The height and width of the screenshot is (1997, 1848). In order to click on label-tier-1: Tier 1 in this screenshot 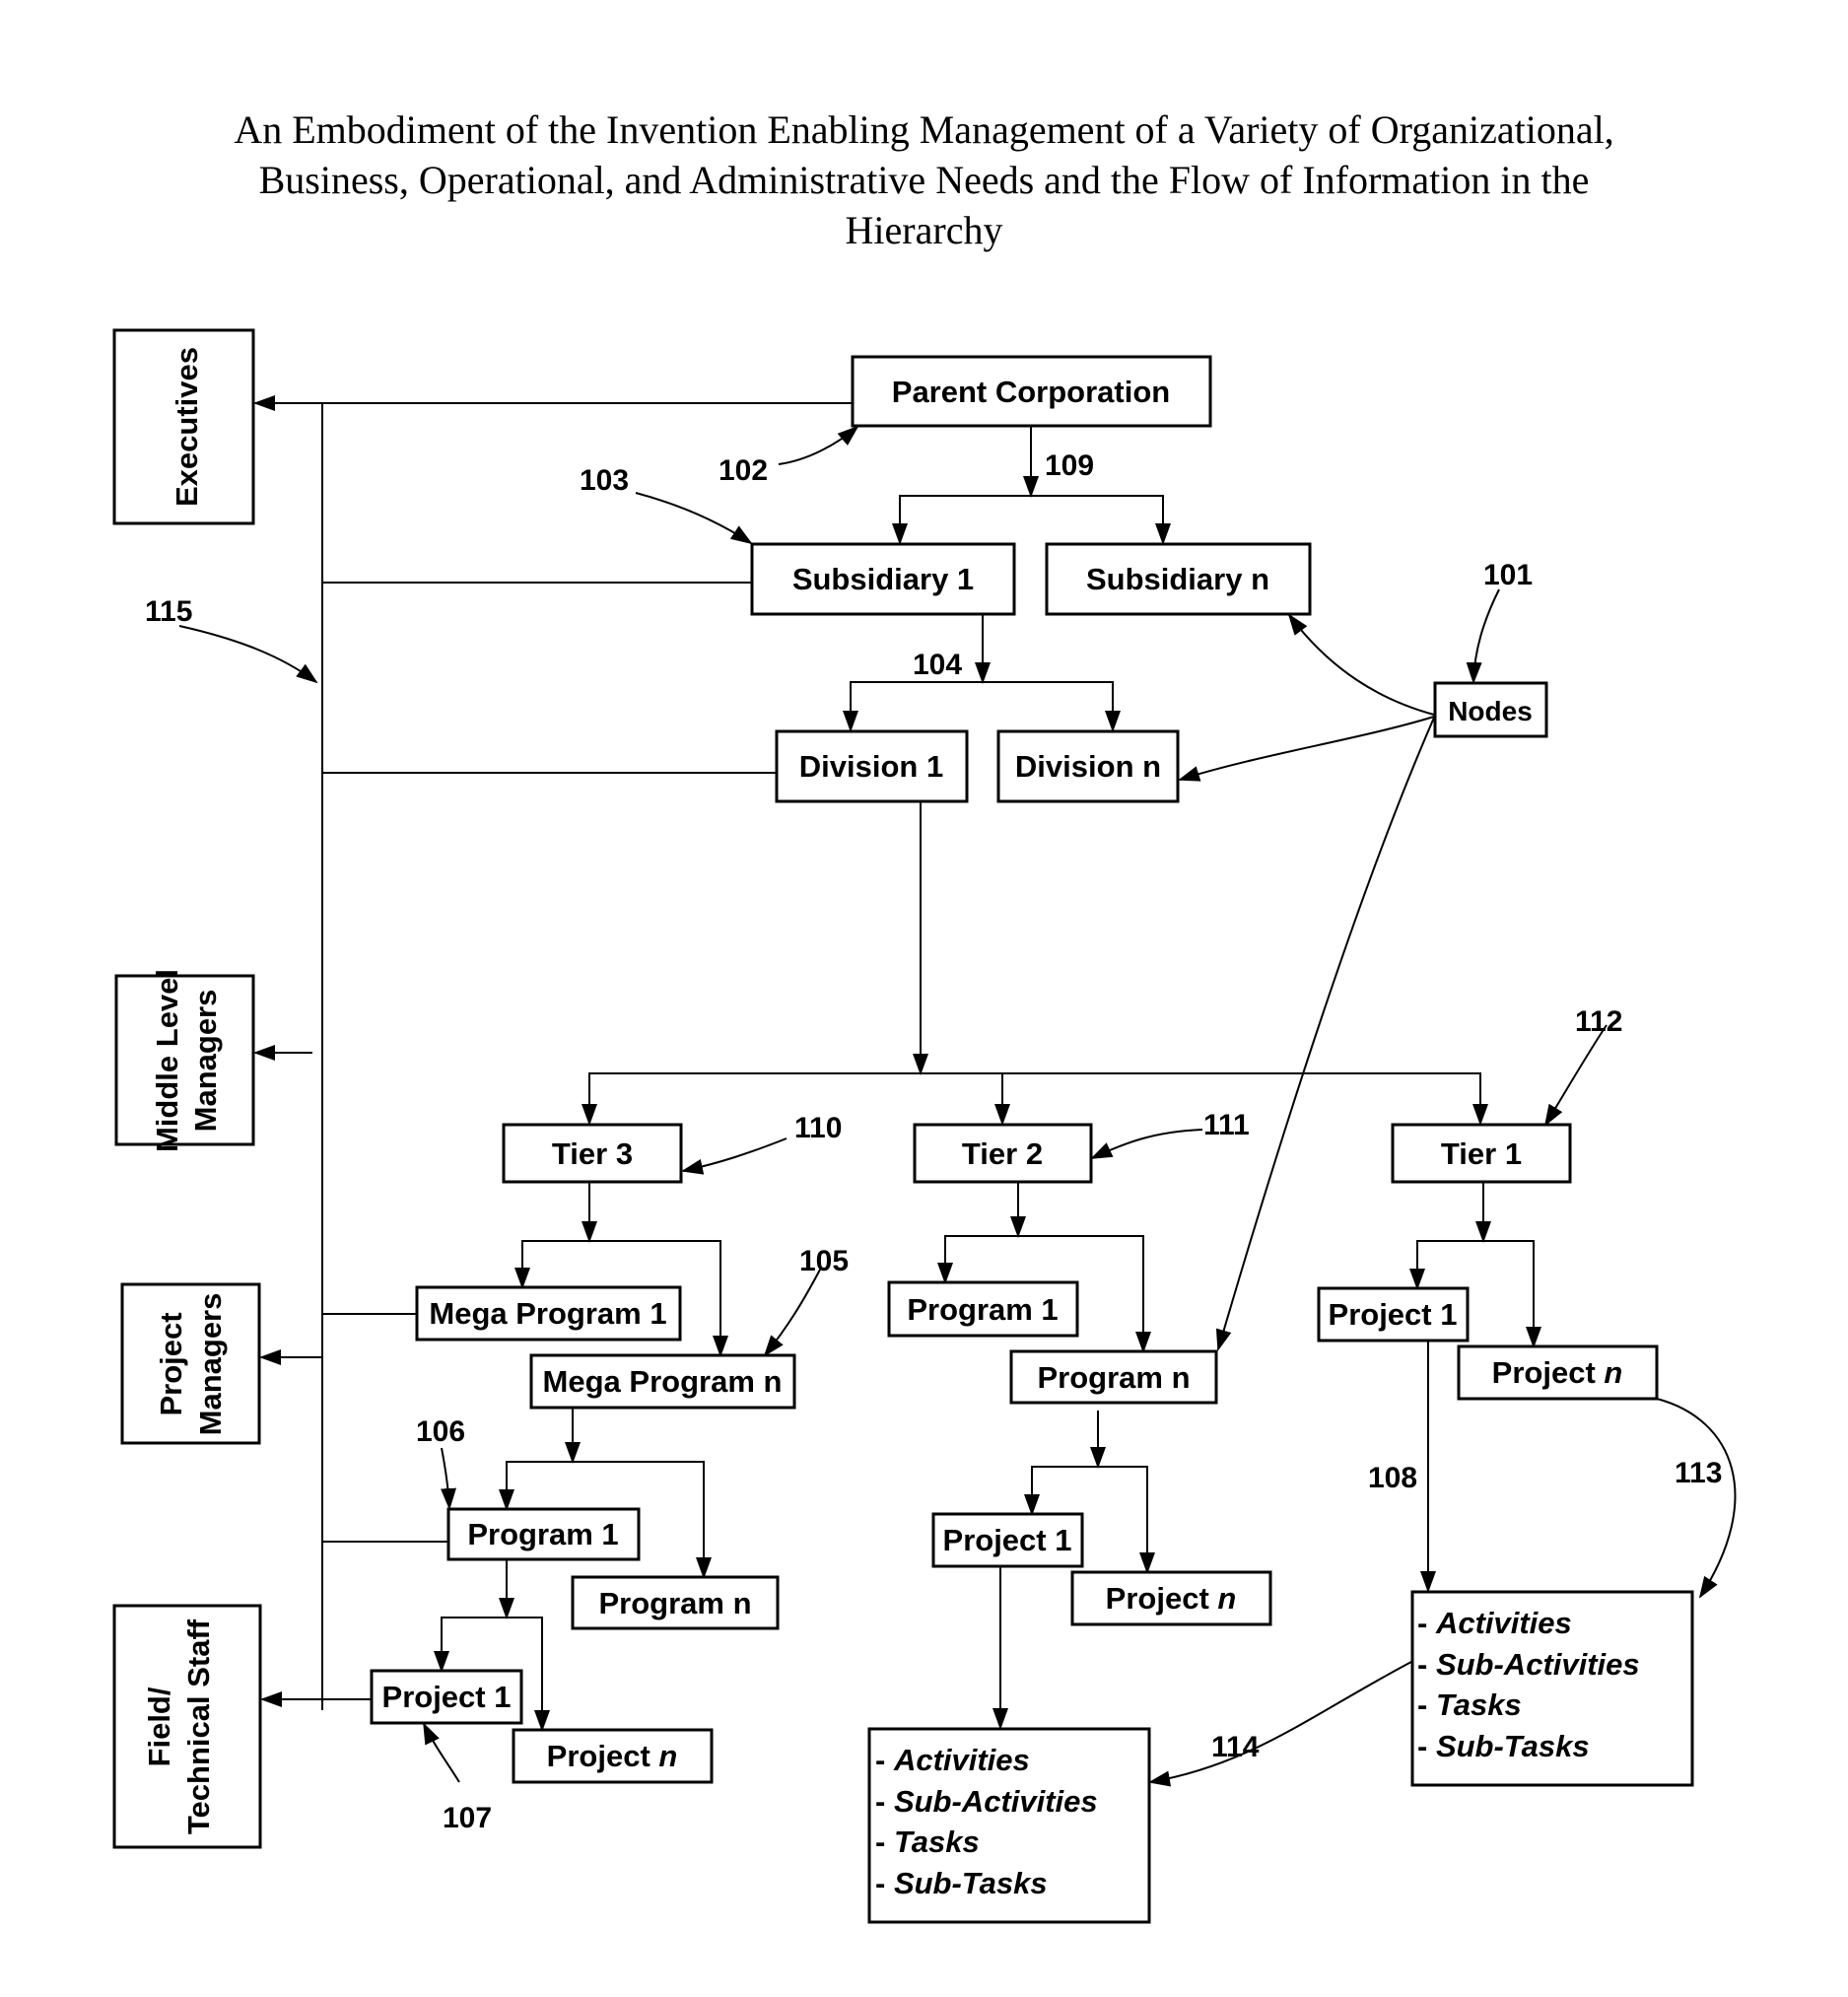, I will do `click(1481, 1153)`.